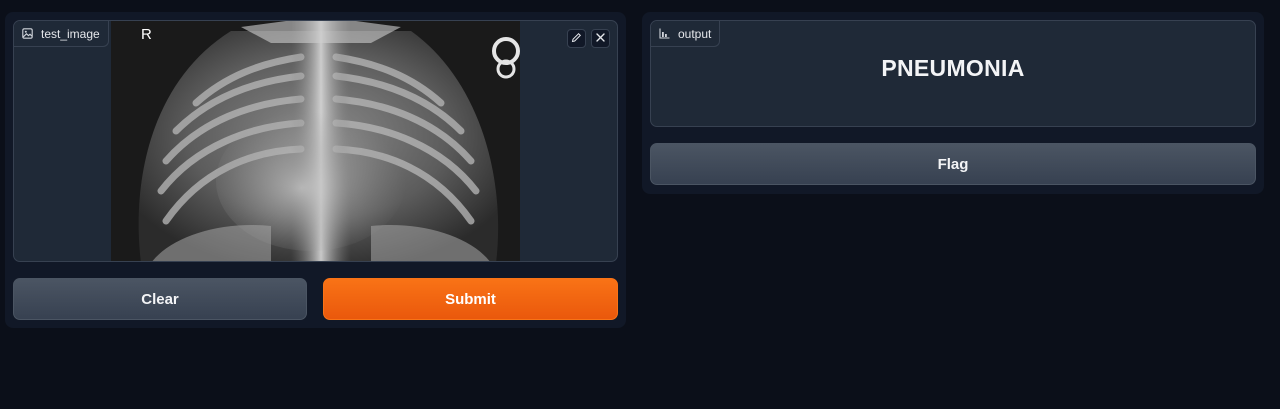 The image size is (1280, 409). I want to click on pencil-icon, so click(576, 39).